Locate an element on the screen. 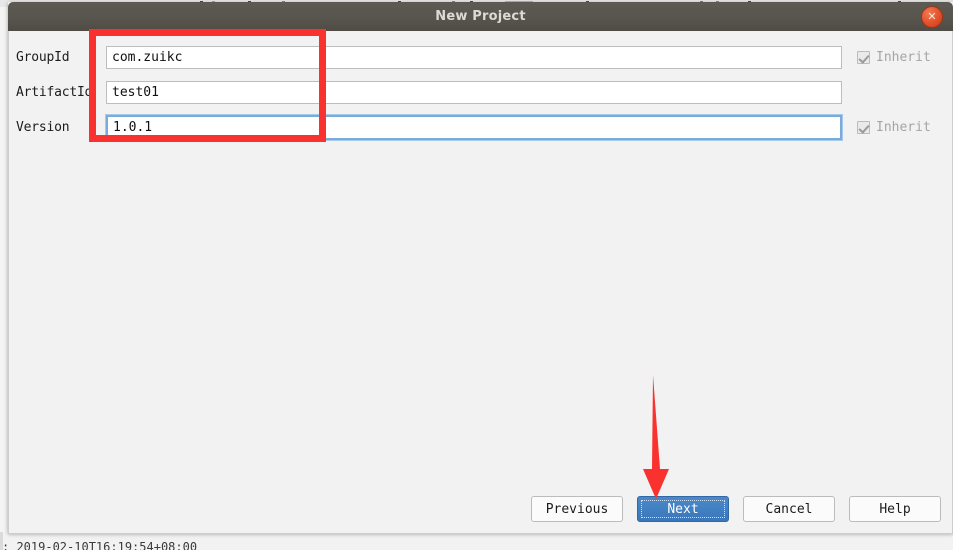  groupid-inherit-label: Inherit is located at coordinates (903, 57).